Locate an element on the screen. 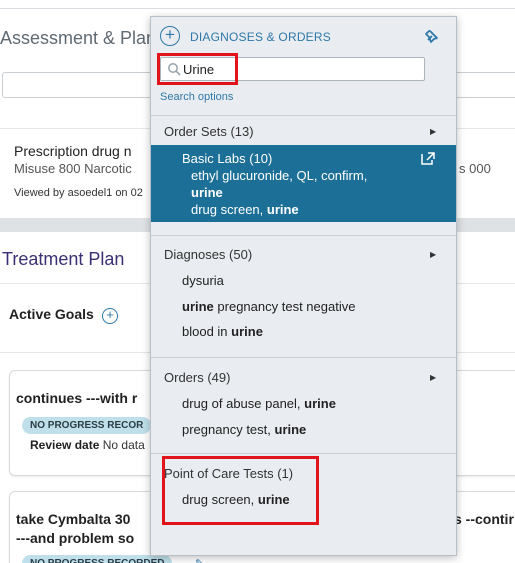 This screenshot has height=563, width=515. item-text: blood in is located at coordinates (207, 331).